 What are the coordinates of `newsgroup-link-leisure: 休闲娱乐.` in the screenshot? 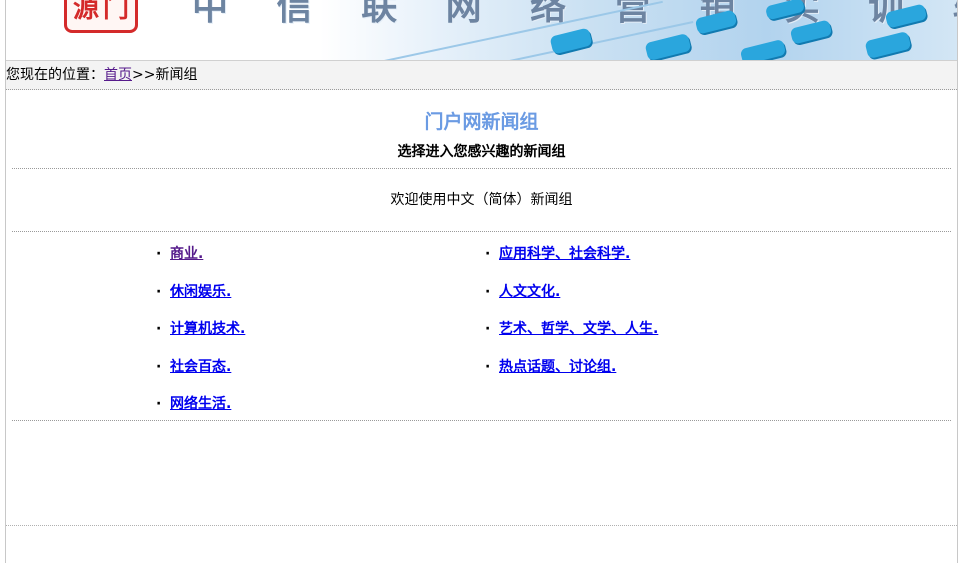 It's located at (200, 292).